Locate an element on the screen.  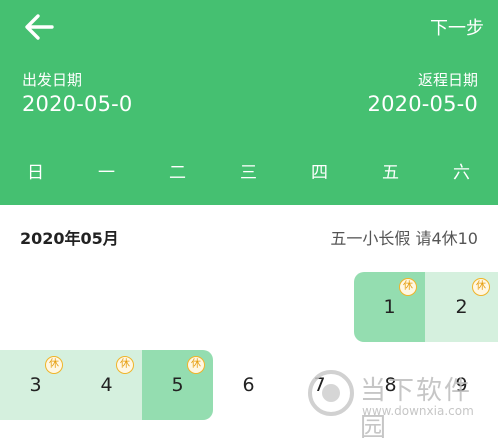
day-number: 4 is located at coordinates (106, 385).